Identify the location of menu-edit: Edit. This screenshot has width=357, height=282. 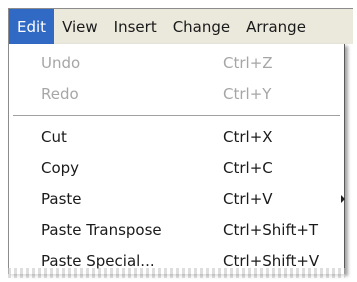
(32, 26).